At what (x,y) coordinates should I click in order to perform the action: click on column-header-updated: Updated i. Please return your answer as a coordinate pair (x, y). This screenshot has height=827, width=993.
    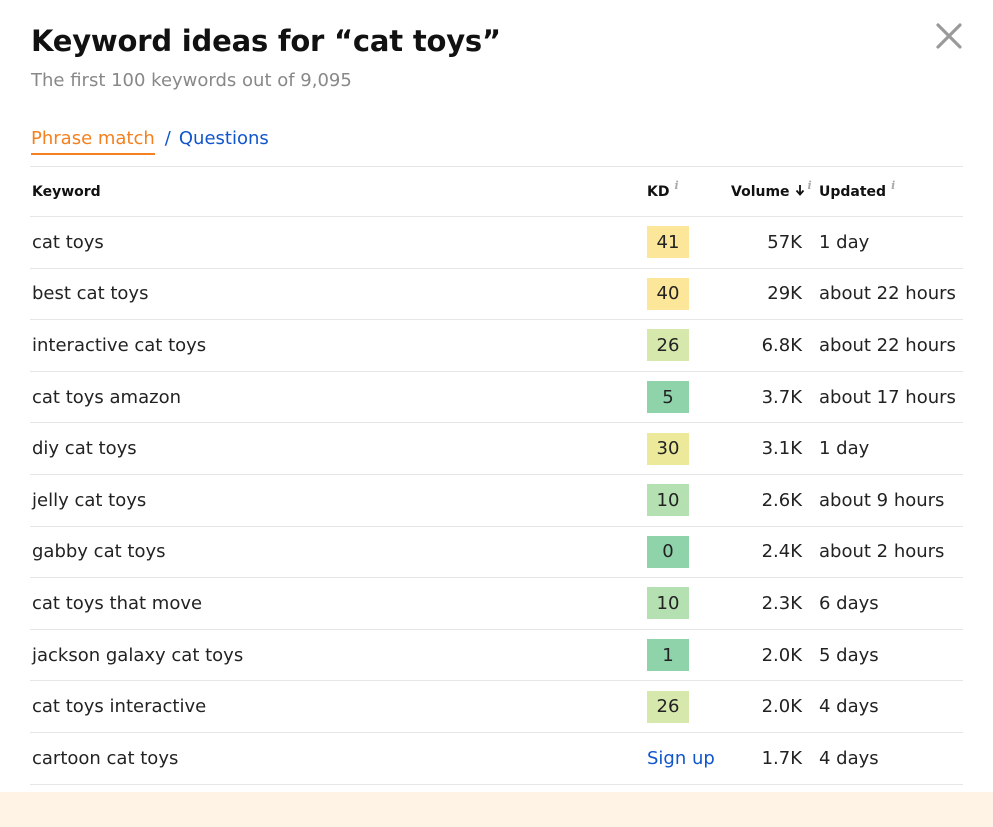
    Looking at the image, I should click on (857, 191).